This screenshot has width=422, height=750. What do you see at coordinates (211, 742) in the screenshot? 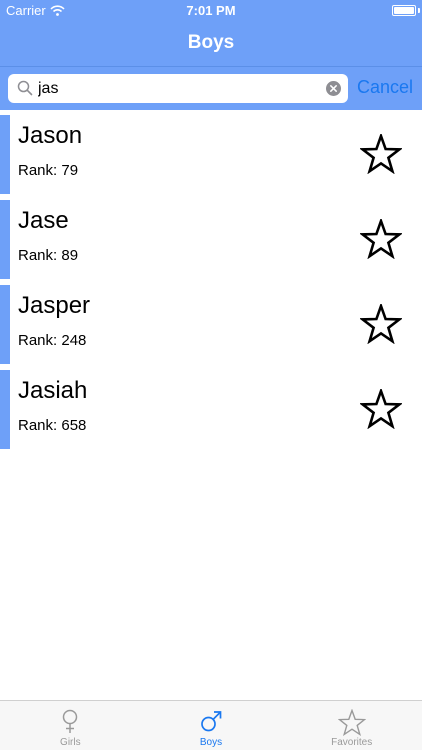
I see `tab-label-boys: Boys` at bounding box center [211, 742].